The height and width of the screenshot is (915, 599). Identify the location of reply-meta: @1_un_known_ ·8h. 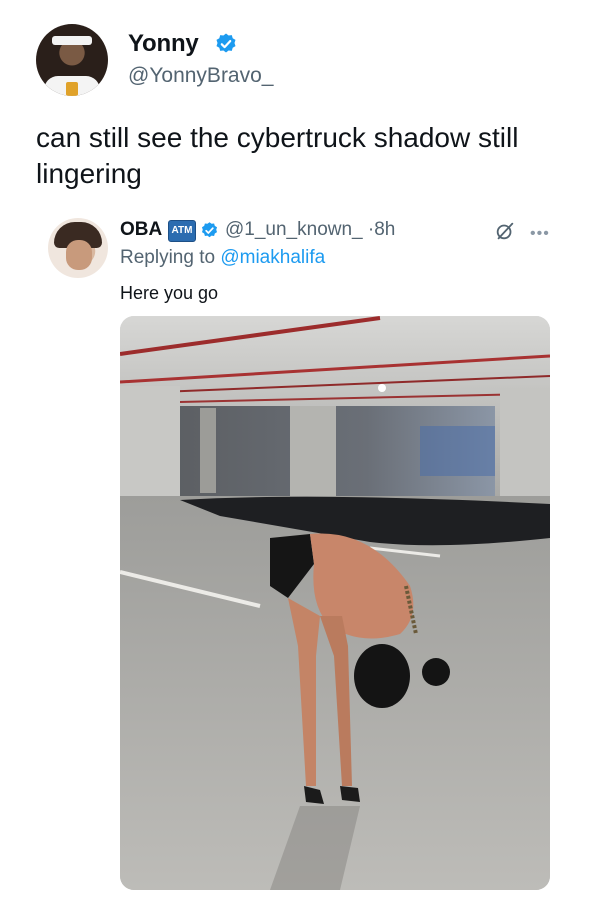
(310, 230).